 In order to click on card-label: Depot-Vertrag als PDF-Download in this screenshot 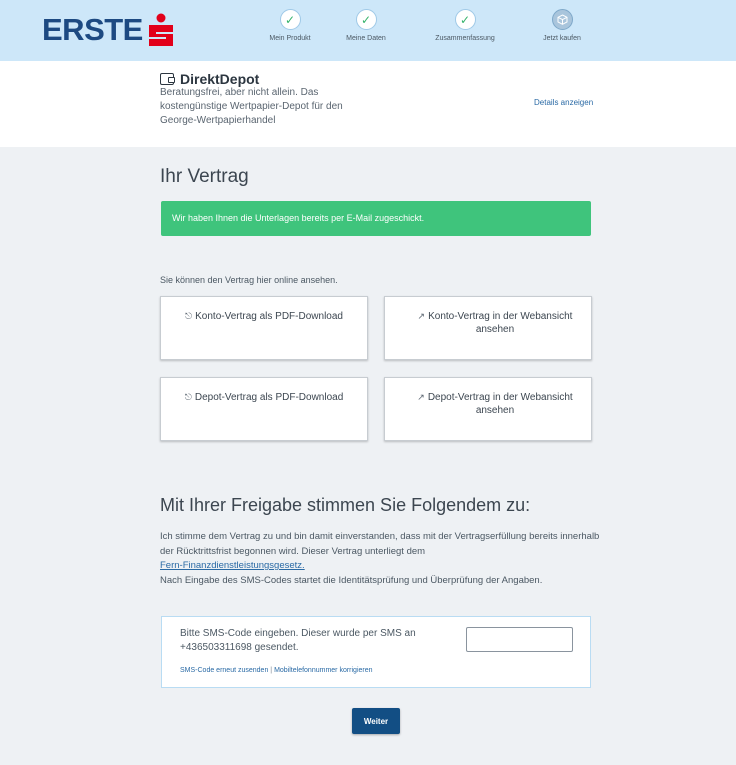, I will do `click(269, 397)`.